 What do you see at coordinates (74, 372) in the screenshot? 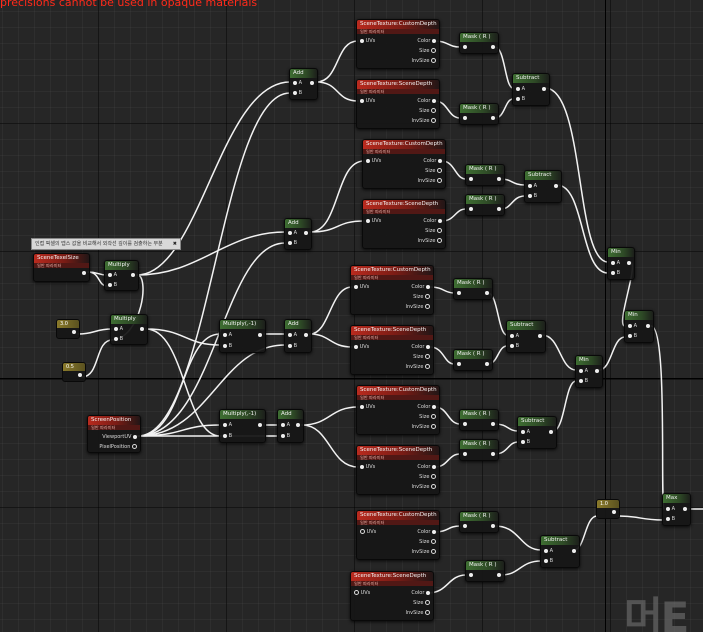
I see `constant-node-0-5: 0.5` at bounding box center [74, 372].